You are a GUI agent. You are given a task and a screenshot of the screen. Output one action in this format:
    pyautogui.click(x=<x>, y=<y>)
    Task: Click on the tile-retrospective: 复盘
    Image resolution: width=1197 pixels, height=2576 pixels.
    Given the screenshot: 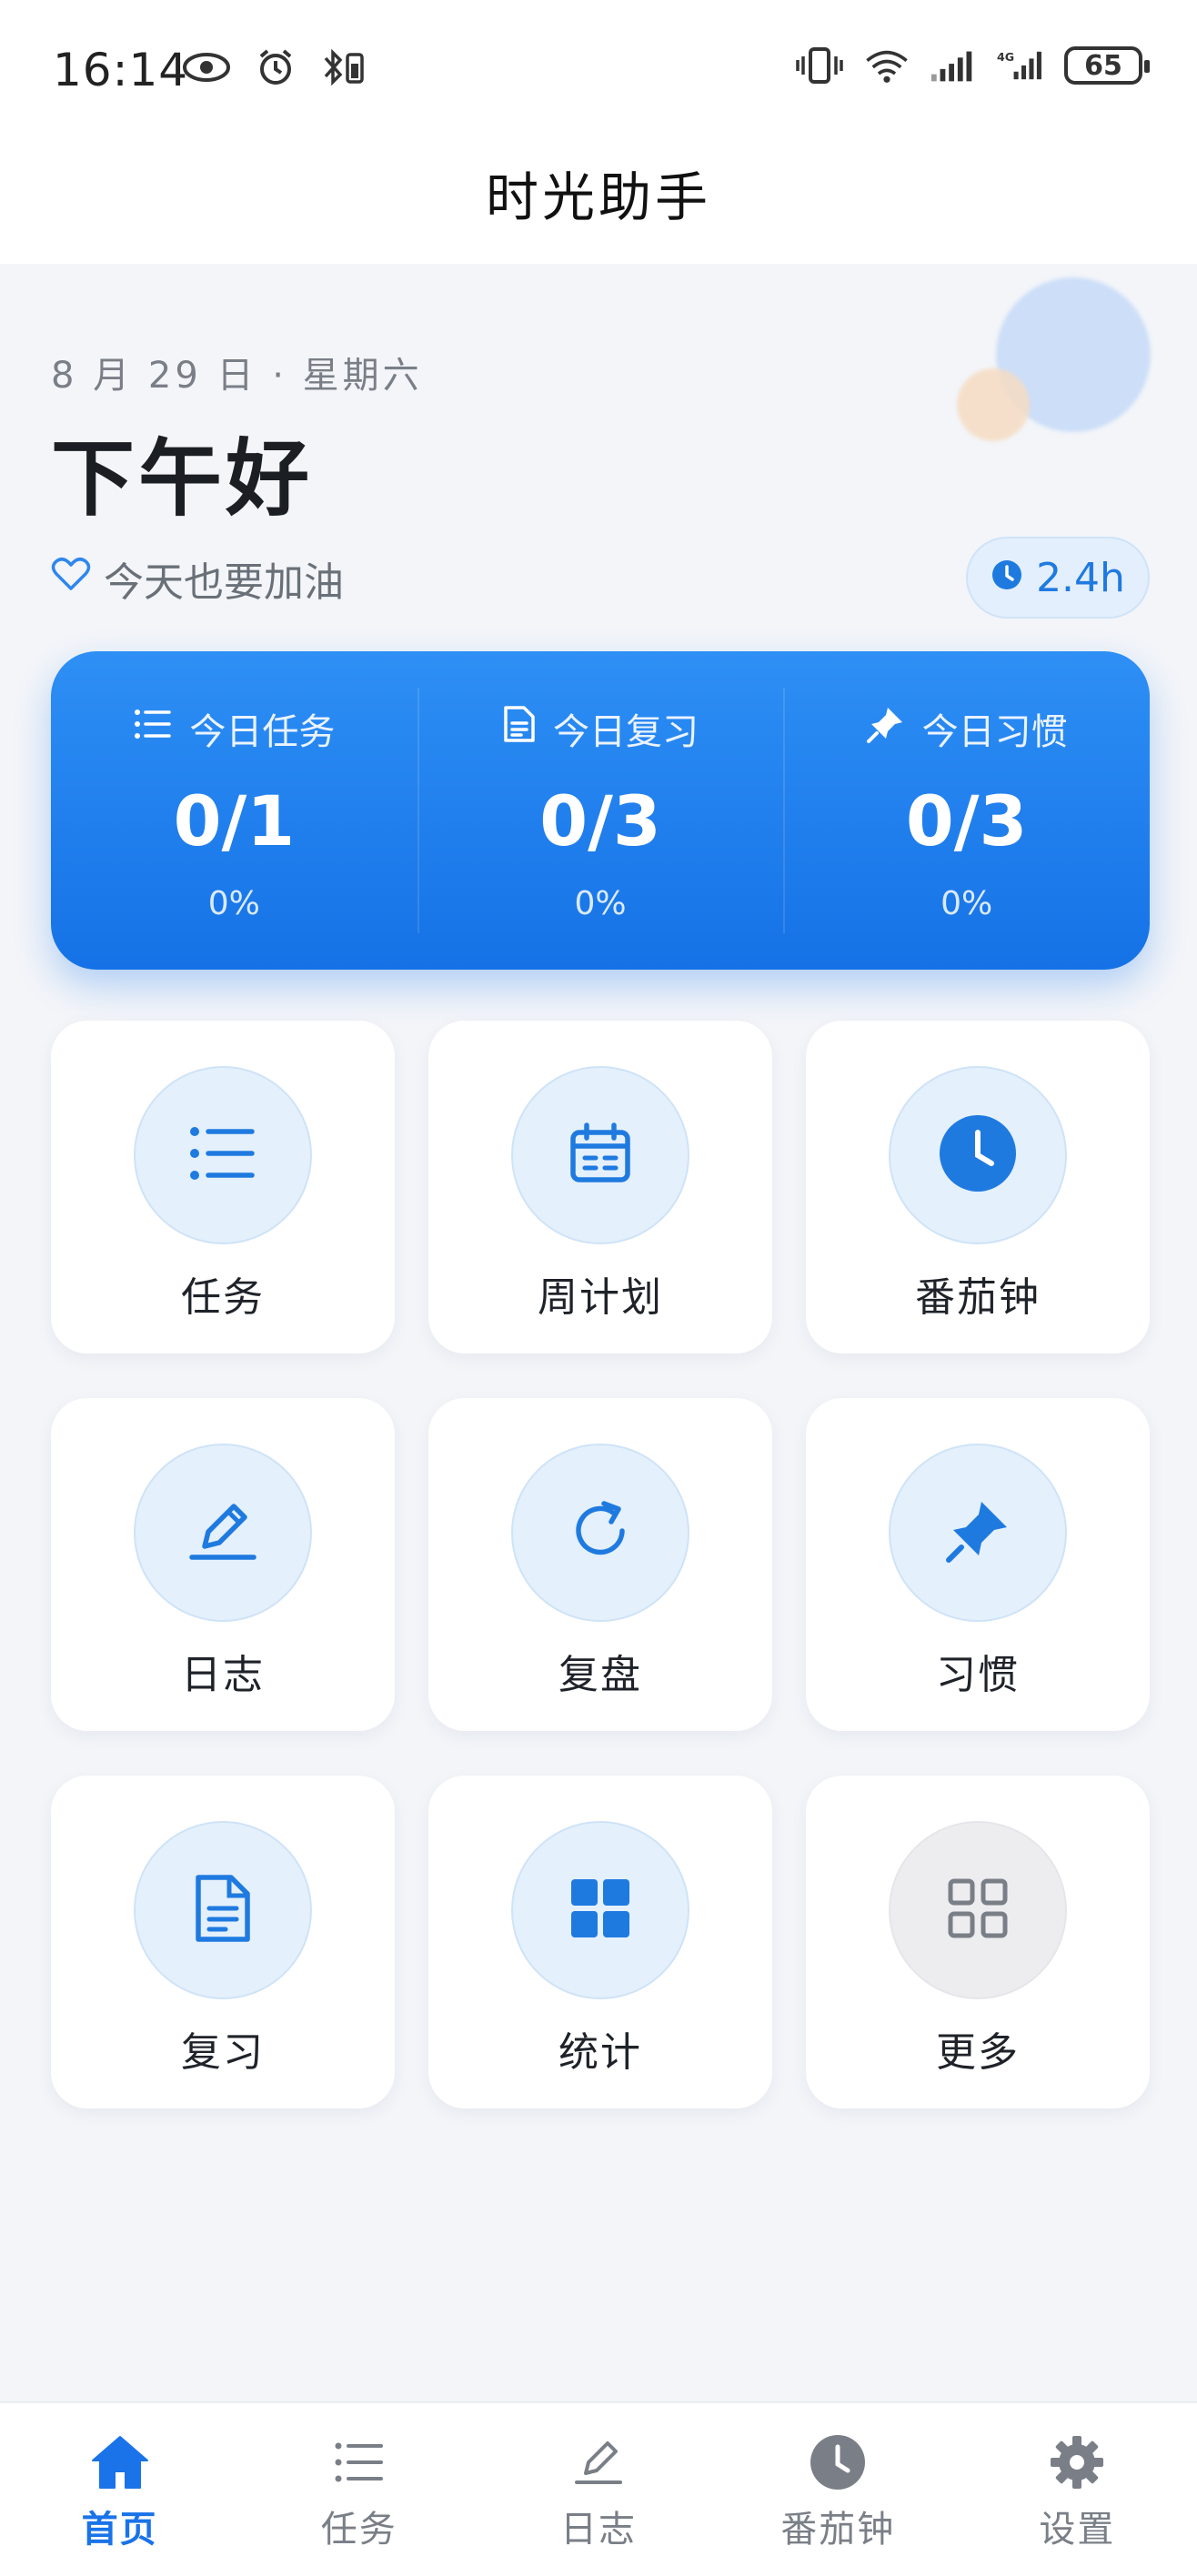 What is the action you would take?
    pyautogui.click(x=600, y=1564)
    